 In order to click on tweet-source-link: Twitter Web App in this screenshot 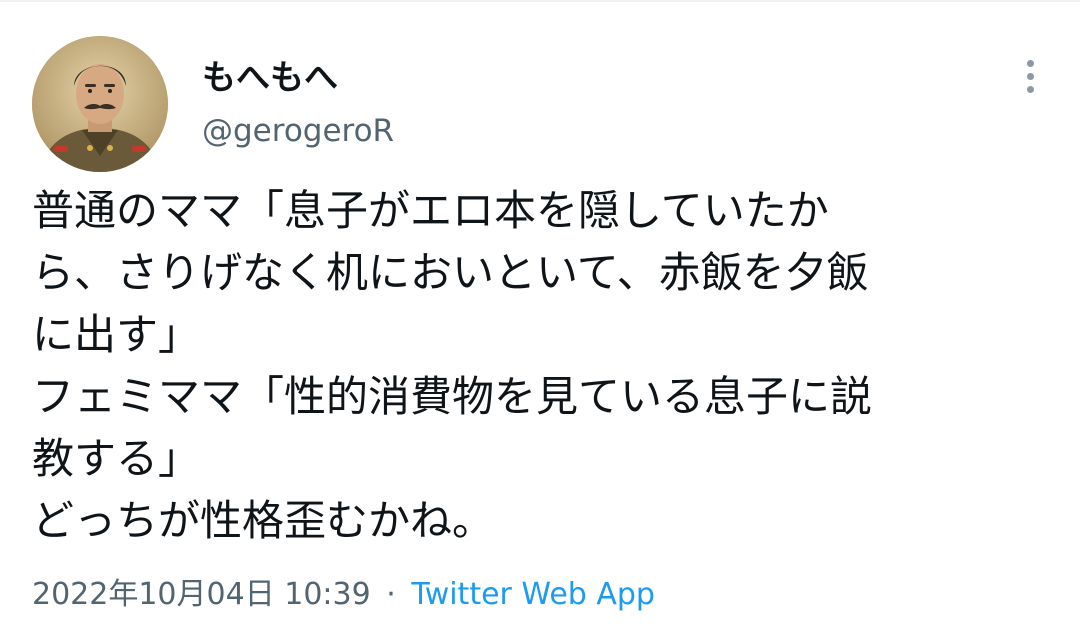, I will do `click(533, 594)`.